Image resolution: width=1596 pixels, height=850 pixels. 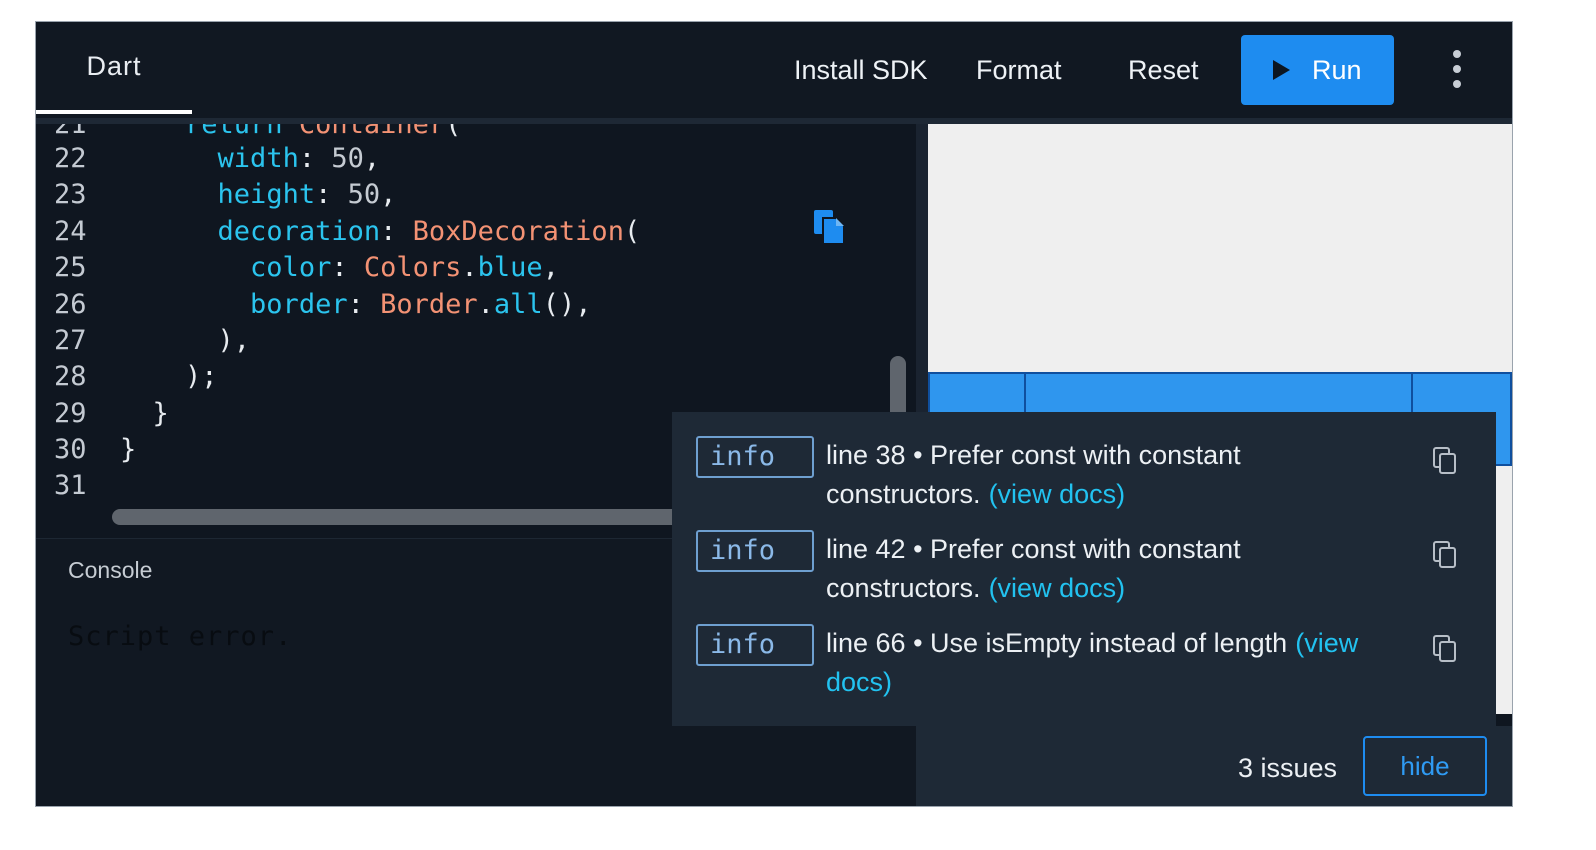 I want to click on code-token: border, so click(x=299, y=304).